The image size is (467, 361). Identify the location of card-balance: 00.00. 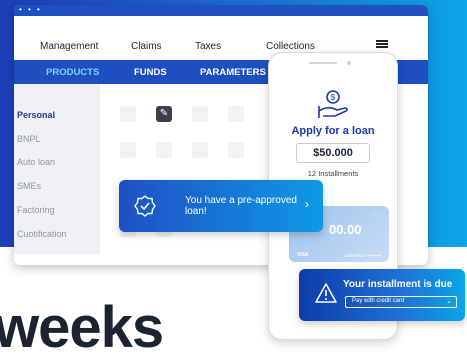
(345, 229).